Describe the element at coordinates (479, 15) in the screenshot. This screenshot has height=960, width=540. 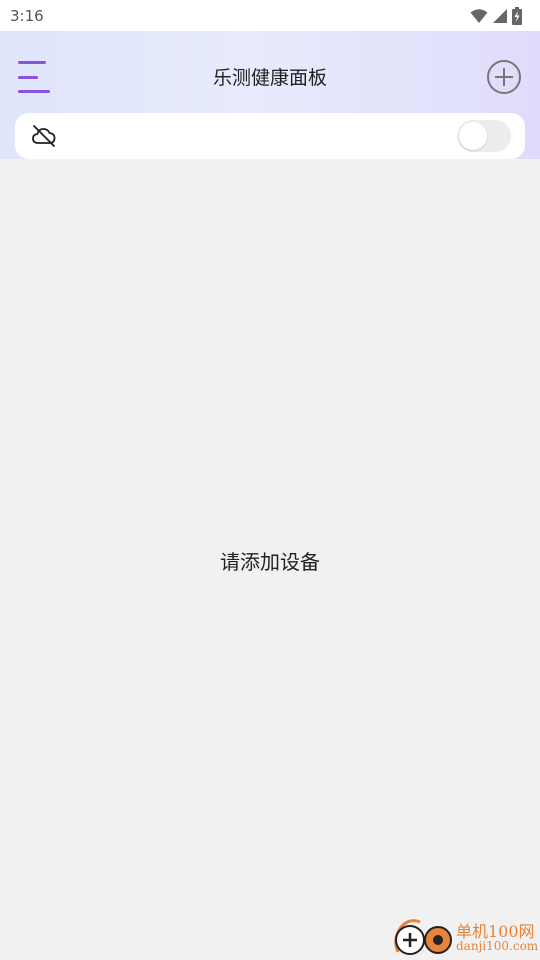
I see `wifi-icon` at that location.